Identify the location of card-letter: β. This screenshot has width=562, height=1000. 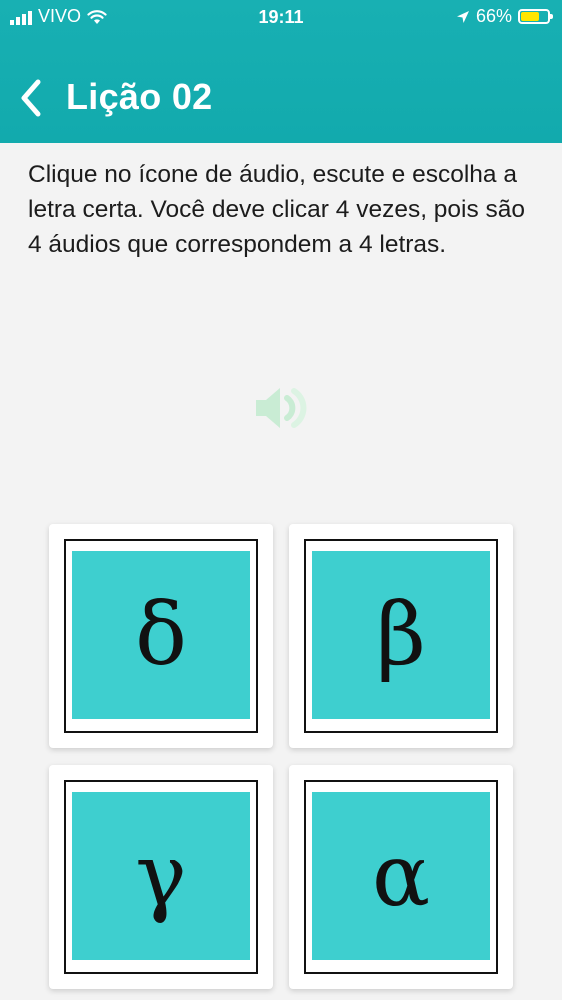
(401, 635).